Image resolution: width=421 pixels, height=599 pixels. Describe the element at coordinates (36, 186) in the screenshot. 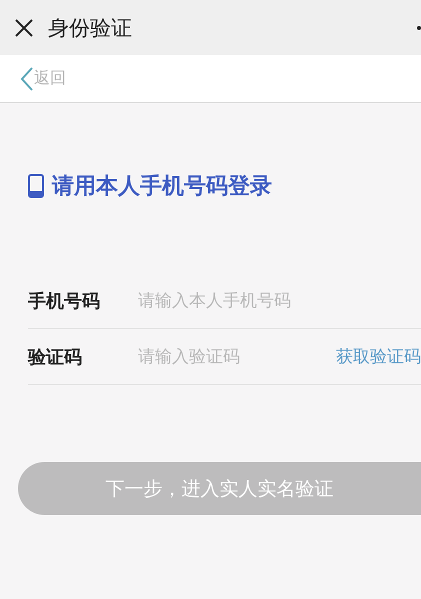

I see `phone-icon` at that location.